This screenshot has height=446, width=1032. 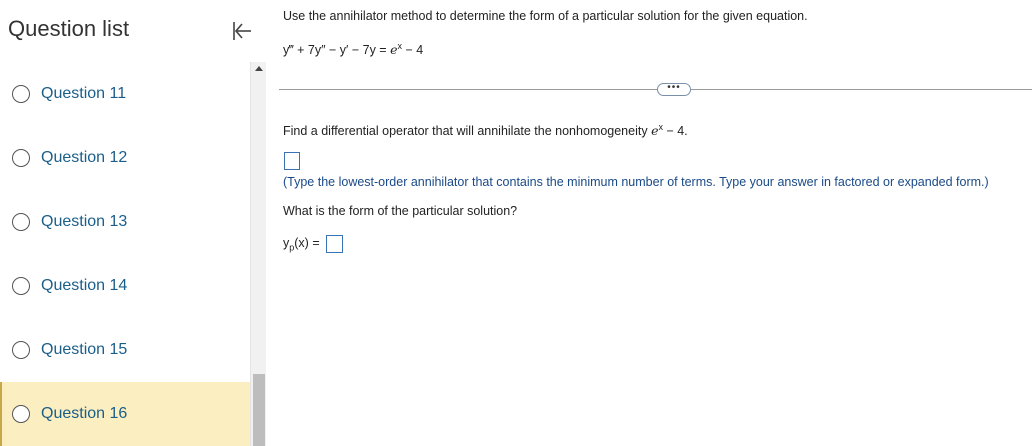 What do you see at coordinates (69, 28) in the screenshot?
I see `question-list-title: Question list` at bounding box center [69, 28].